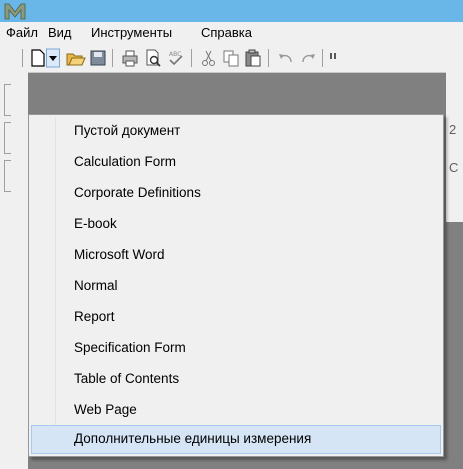 The width and height of the screenshot is (463, 469). What do you see at coordinates (94, 316) in the screenshot?
I see `menu-item-label: Report` at bounding box center [94, 316].